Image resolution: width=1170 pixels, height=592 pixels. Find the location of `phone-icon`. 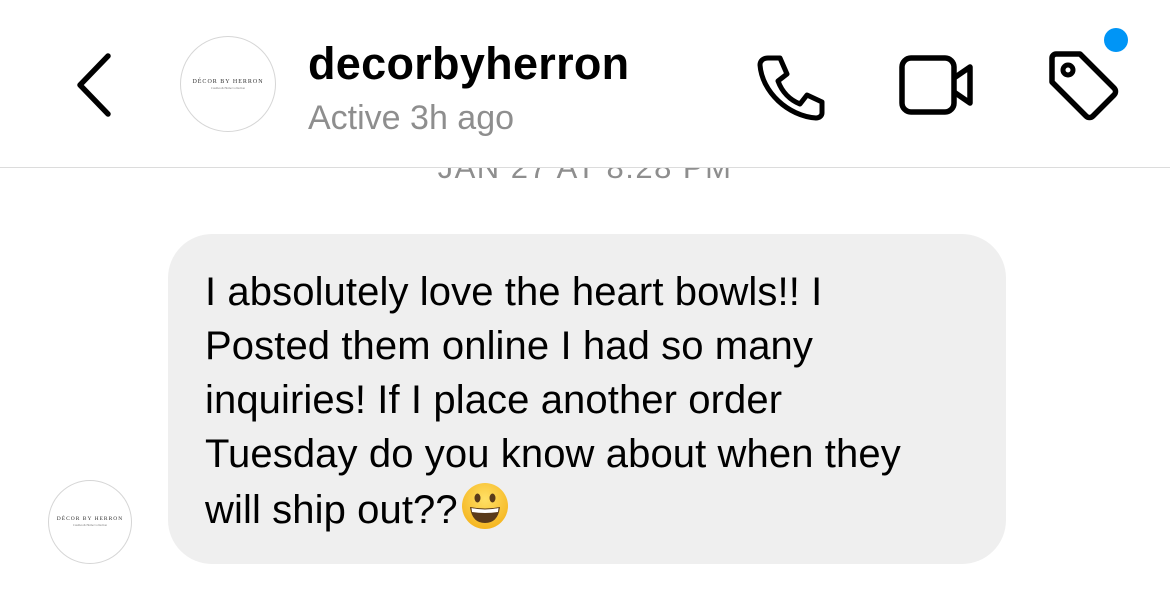

phone-icon is located at coordinates (791, 88).